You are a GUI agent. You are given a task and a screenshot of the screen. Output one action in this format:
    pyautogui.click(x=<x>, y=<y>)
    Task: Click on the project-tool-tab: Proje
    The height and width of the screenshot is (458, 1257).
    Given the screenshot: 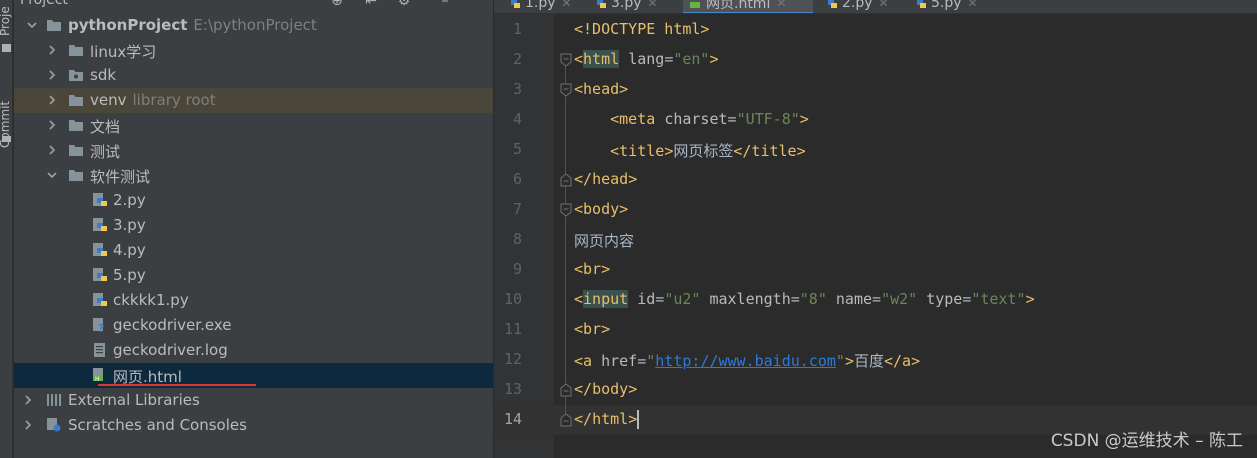 What is the action you would take?
    pyautogui.click(x=6, y=18)
    